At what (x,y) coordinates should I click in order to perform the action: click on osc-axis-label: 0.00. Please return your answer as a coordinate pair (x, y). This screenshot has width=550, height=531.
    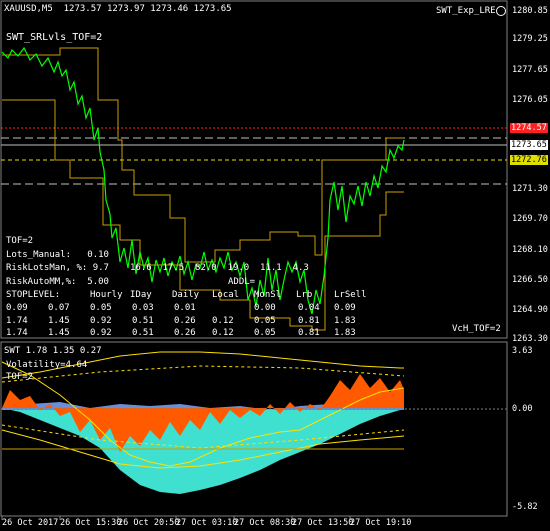
    Looking at the image, I should click on (522, 409).